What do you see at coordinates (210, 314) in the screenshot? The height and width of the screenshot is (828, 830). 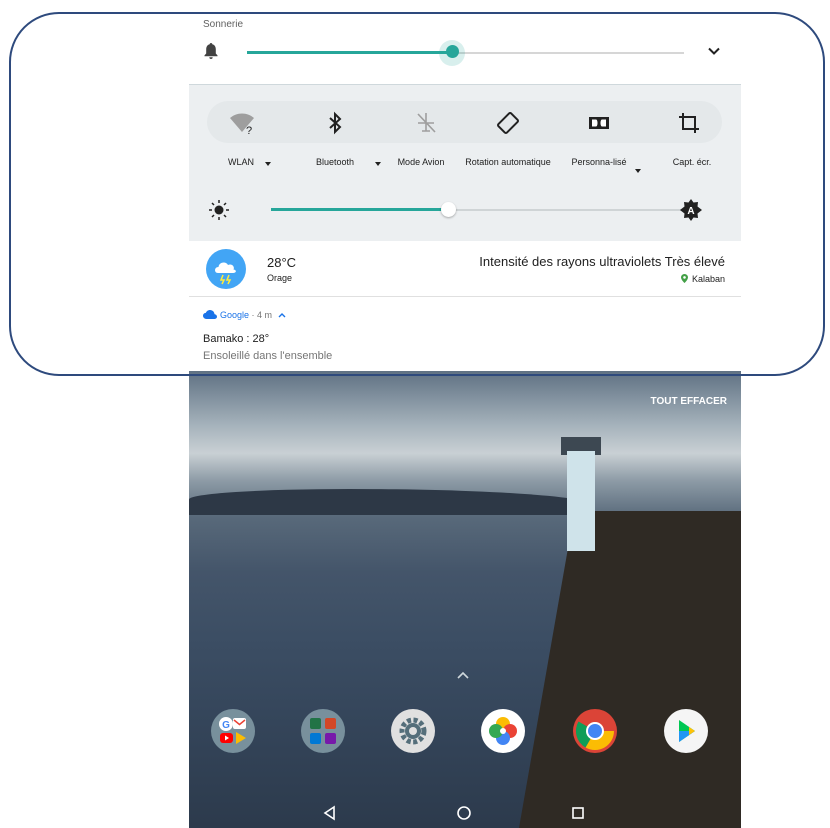 I see `cloud-icon` at bounding box center [210, 314].